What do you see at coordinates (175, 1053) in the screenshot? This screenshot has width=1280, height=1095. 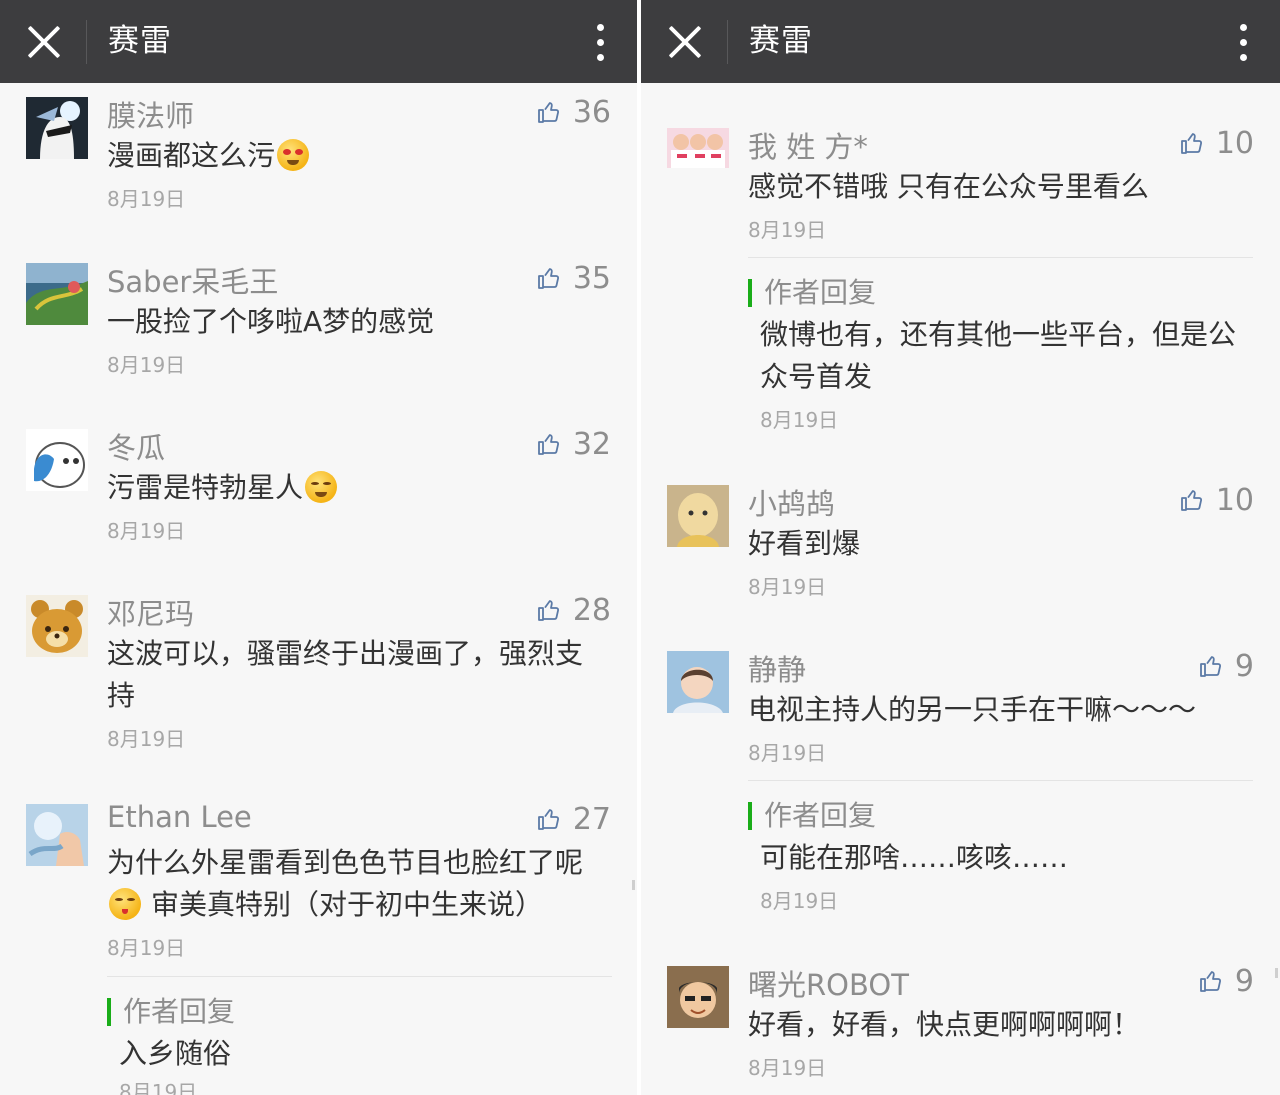 I see `author-reply-text: 入乡随俗` at bounding box center [175, 1053].